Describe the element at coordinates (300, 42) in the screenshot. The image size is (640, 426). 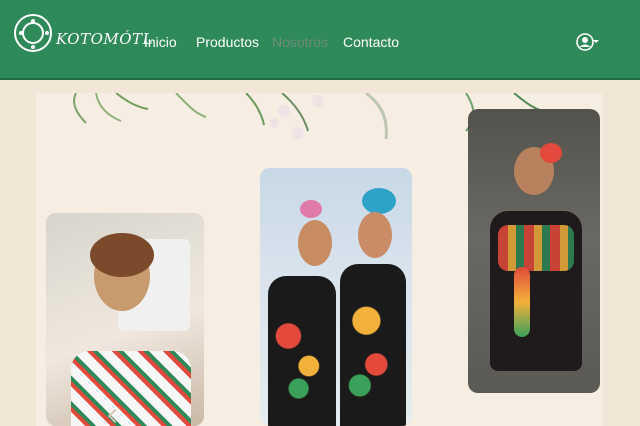
I see `nav-nosotros: Nosotros` at that location.